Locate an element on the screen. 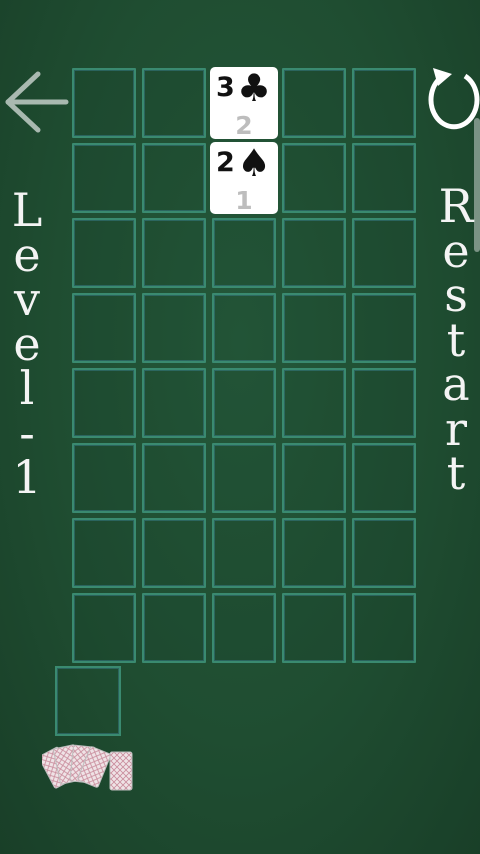  restart-label: Restart is located at coordinates (455, 339).